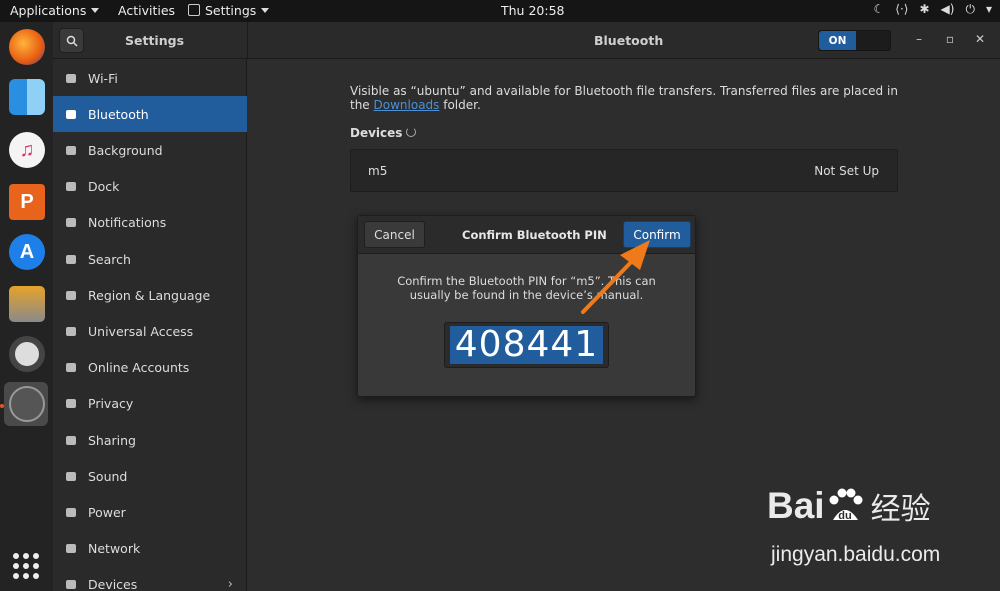  Describe the element at coordinates (150, 78) in the screenshot. I see `sidebar-item-wi-fi: Wi-Fi` at that location.